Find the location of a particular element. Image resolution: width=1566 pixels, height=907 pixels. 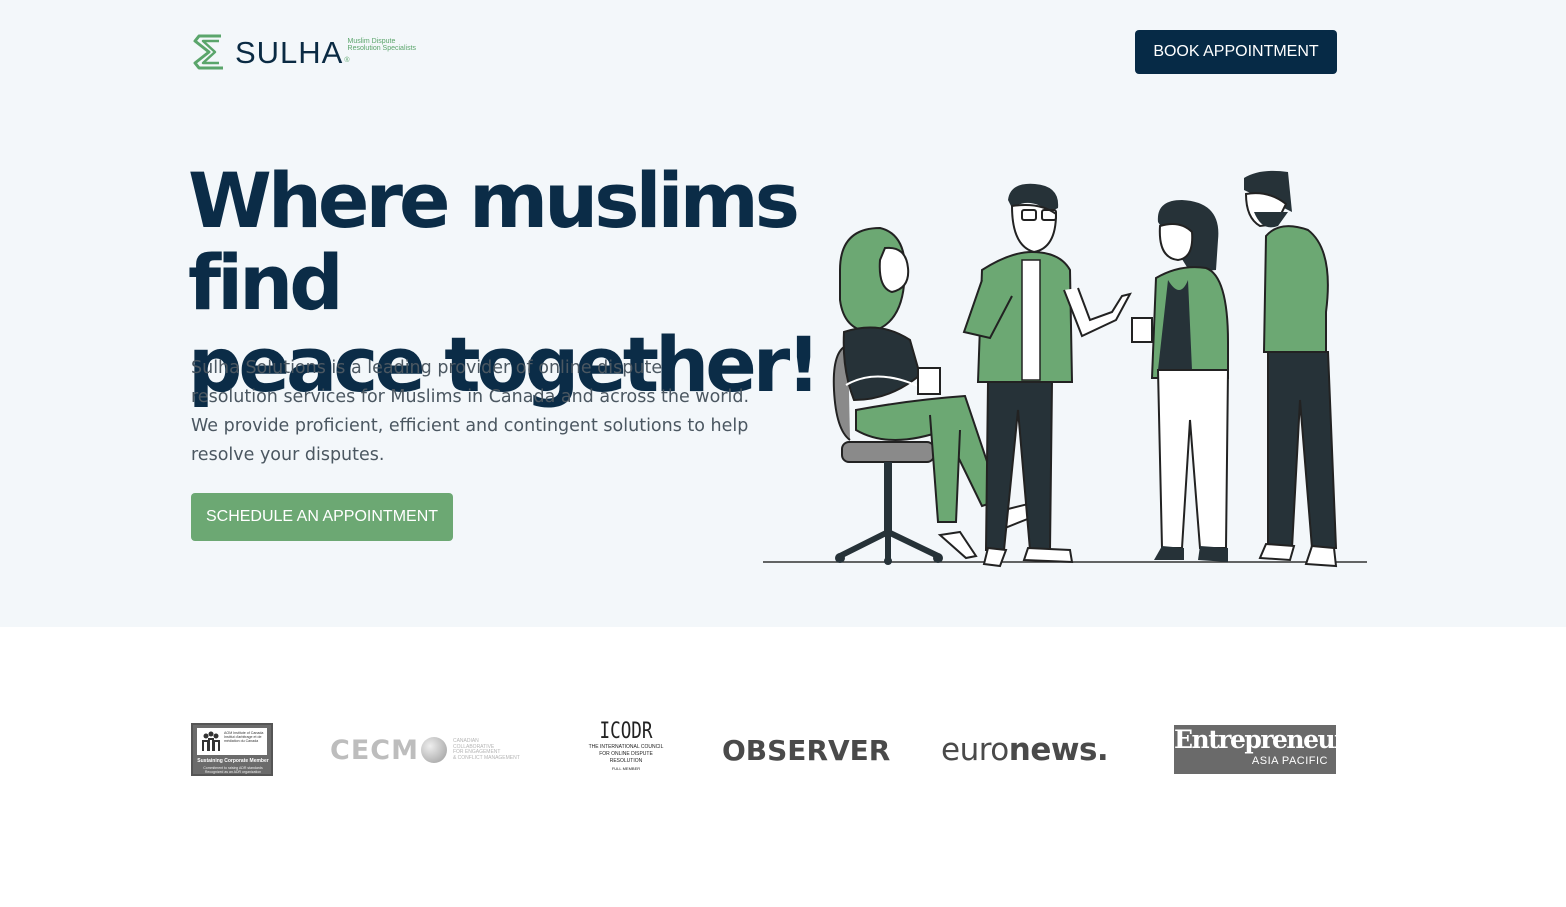

logo-tagline-line2: Resolution Specialists is located at coordinates (382, 48).